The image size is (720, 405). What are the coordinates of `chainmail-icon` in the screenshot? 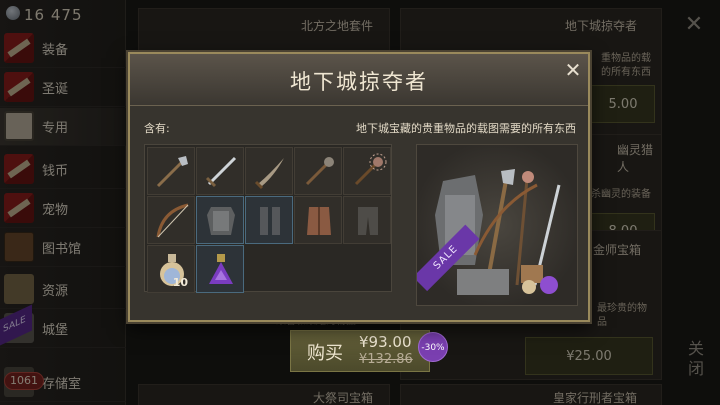 It's located at (221, 221).